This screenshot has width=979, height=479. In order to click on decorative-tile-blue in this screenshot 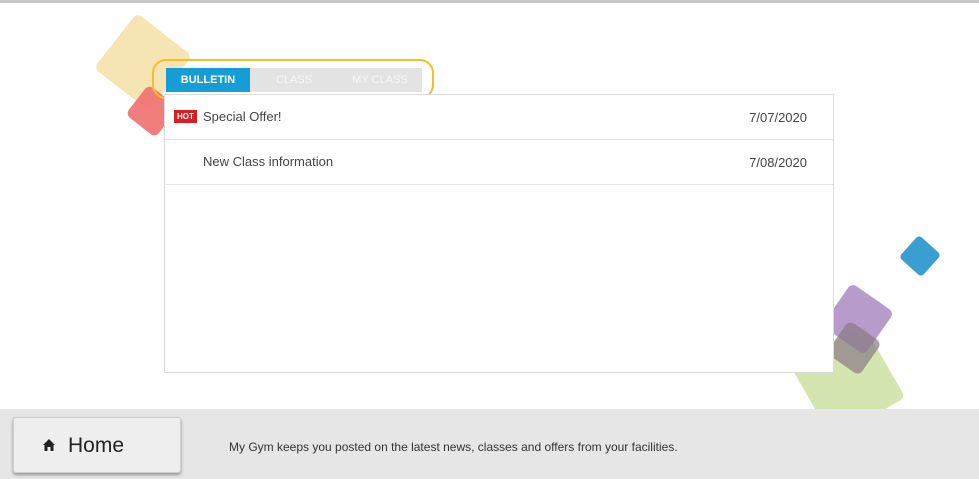, I will do `click(920, 256)`.